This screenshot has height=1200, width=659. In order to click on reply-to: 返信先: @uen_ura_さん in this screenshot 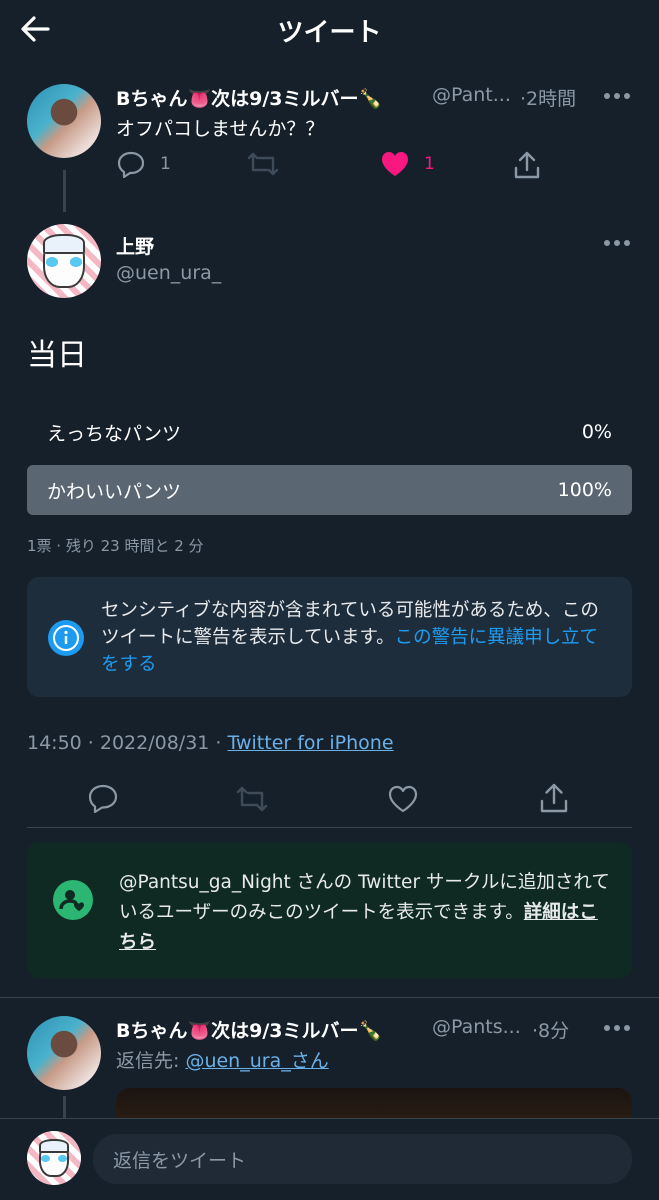, I will do `click(222, 1059)`.